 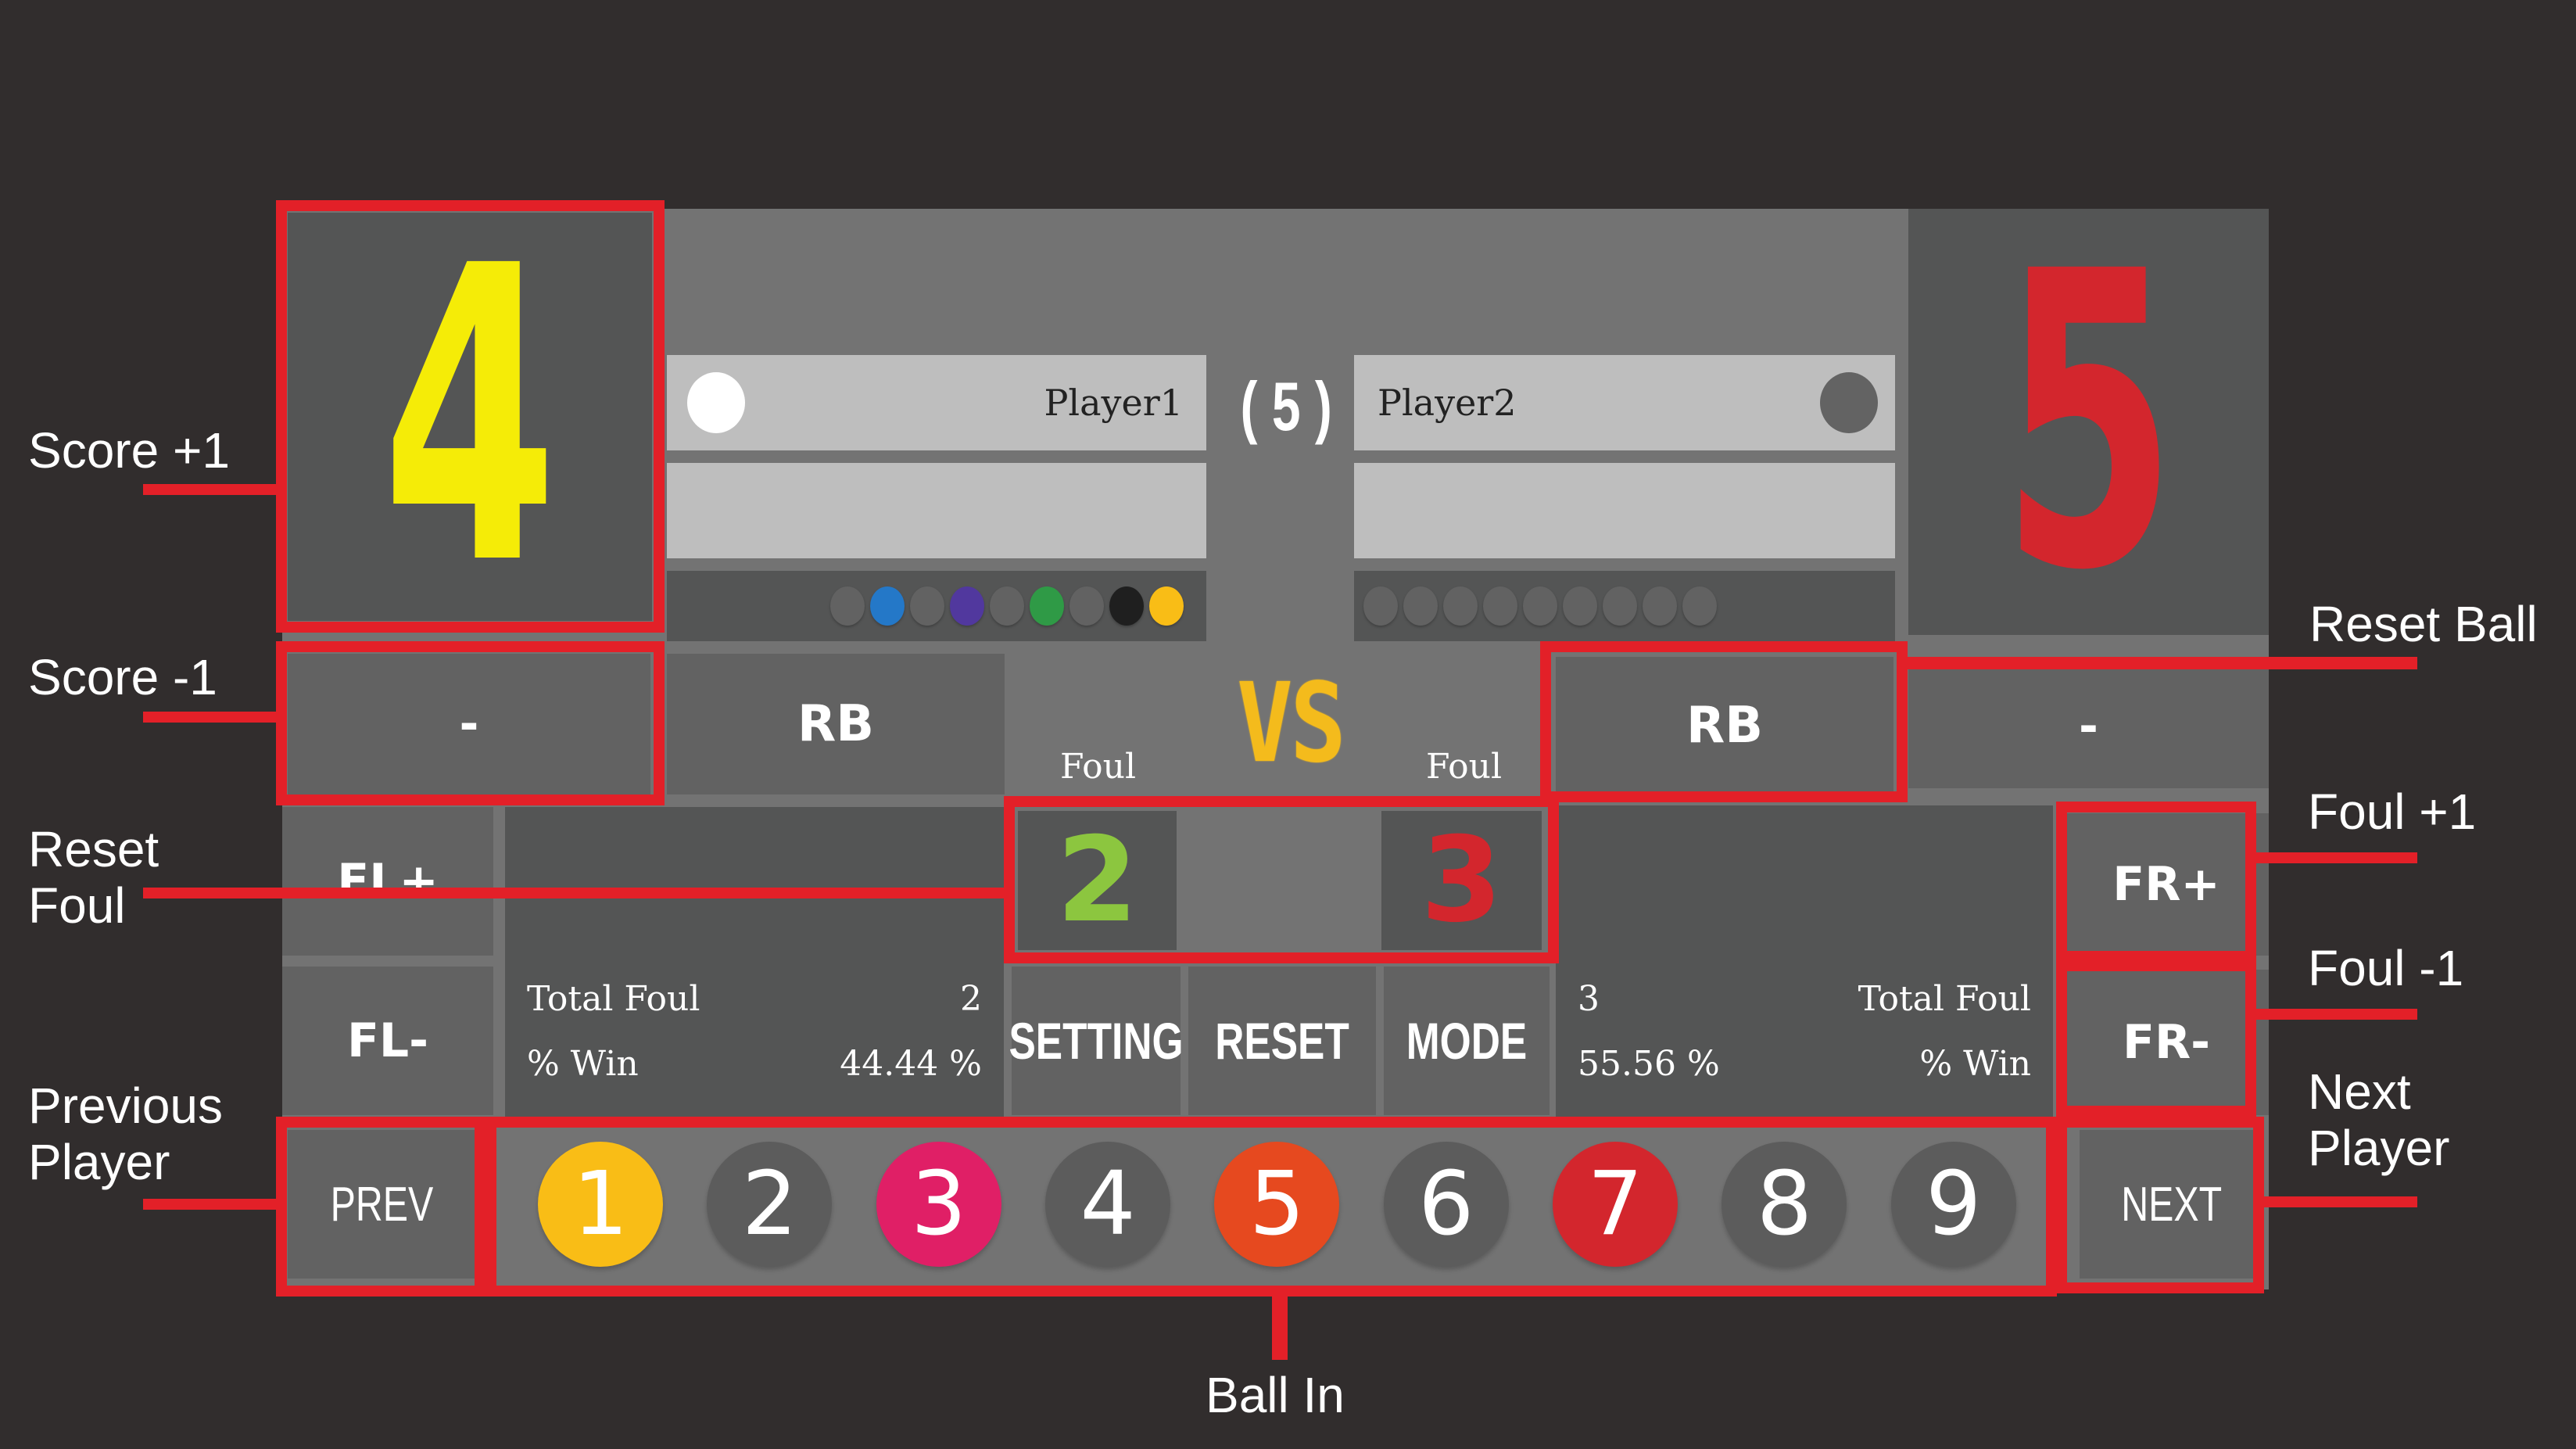 I want to click on annotation-score-plus: Score +1, so click(x=129, y=450).